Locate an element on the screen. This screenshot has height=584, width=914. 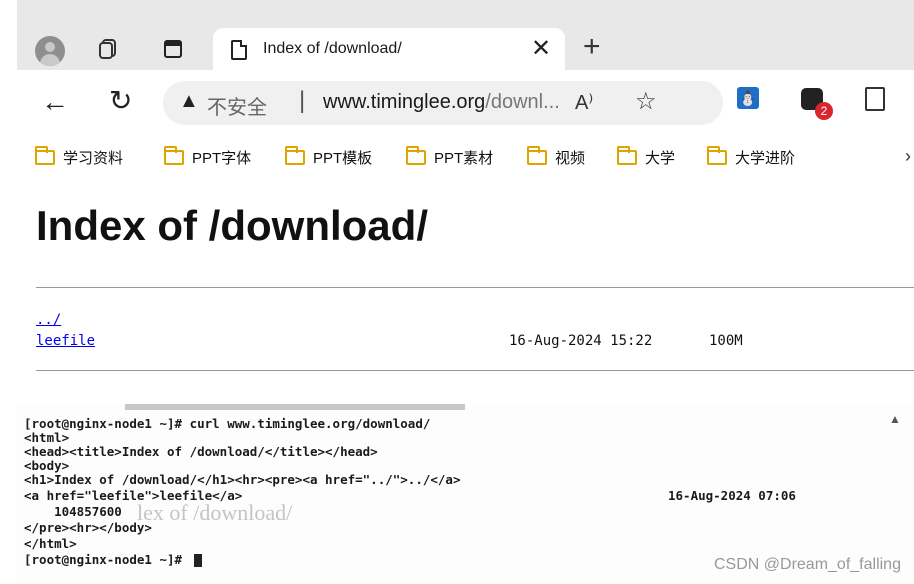
profile-avatar-icon is located at coordinates (50, 51).